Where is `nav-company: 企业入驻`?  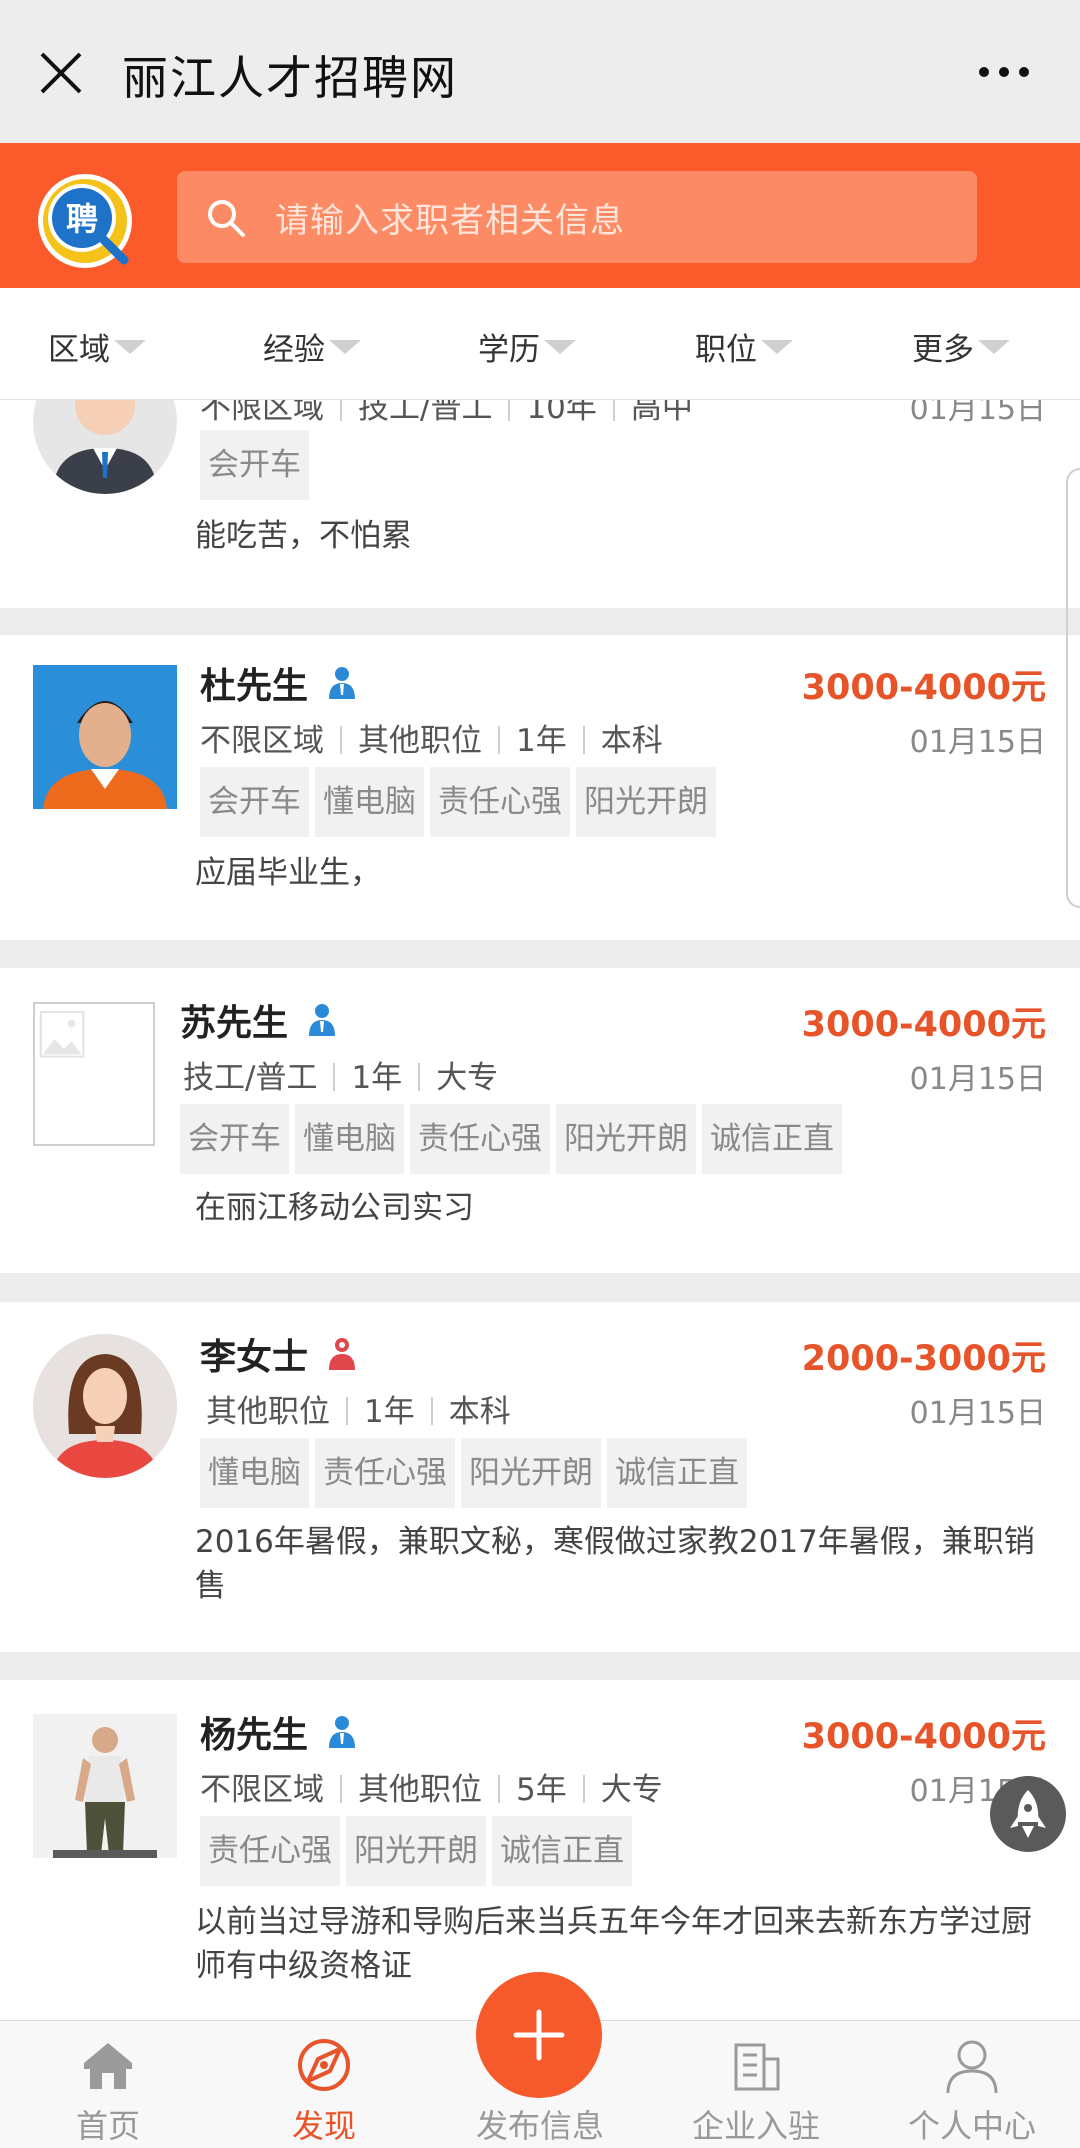 nav-company: 企业入驻 is located at coordinates (756, 2084).